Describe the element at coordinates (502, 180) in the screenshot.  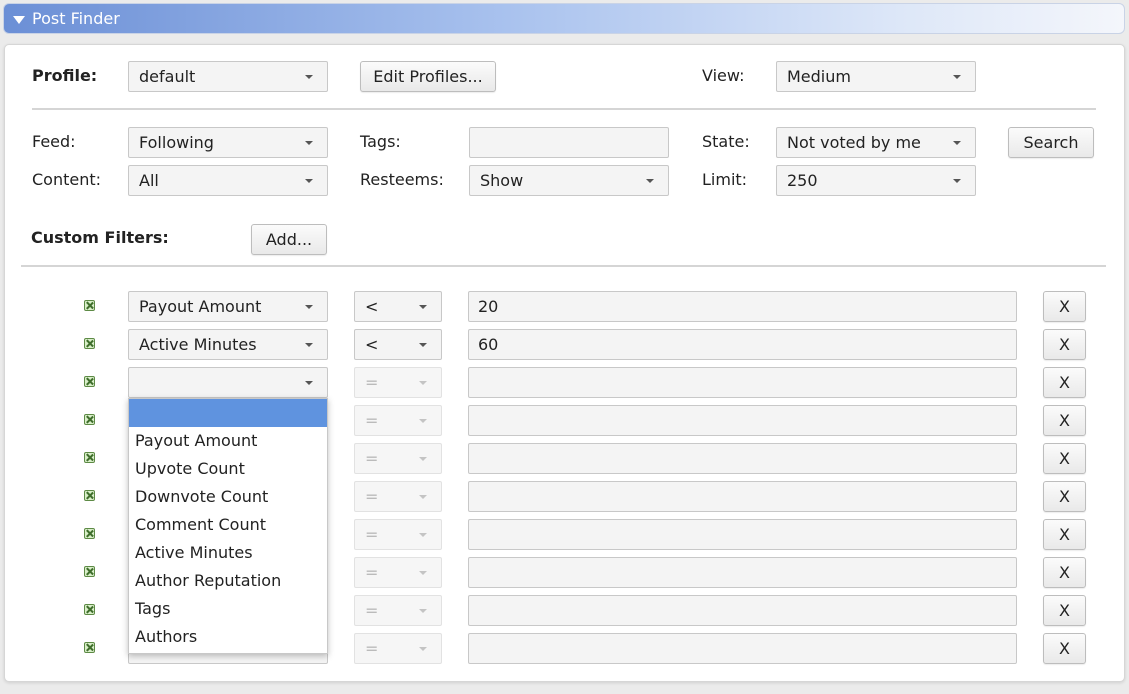
I see `resteems-select-value: Show` at that location.